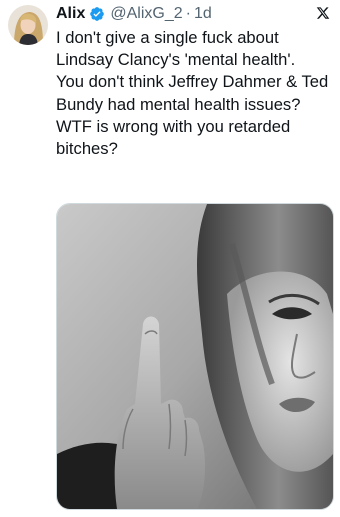  I want to click on tweet-header: Alix @AlixG_2 · 1d, so click(193, 14).